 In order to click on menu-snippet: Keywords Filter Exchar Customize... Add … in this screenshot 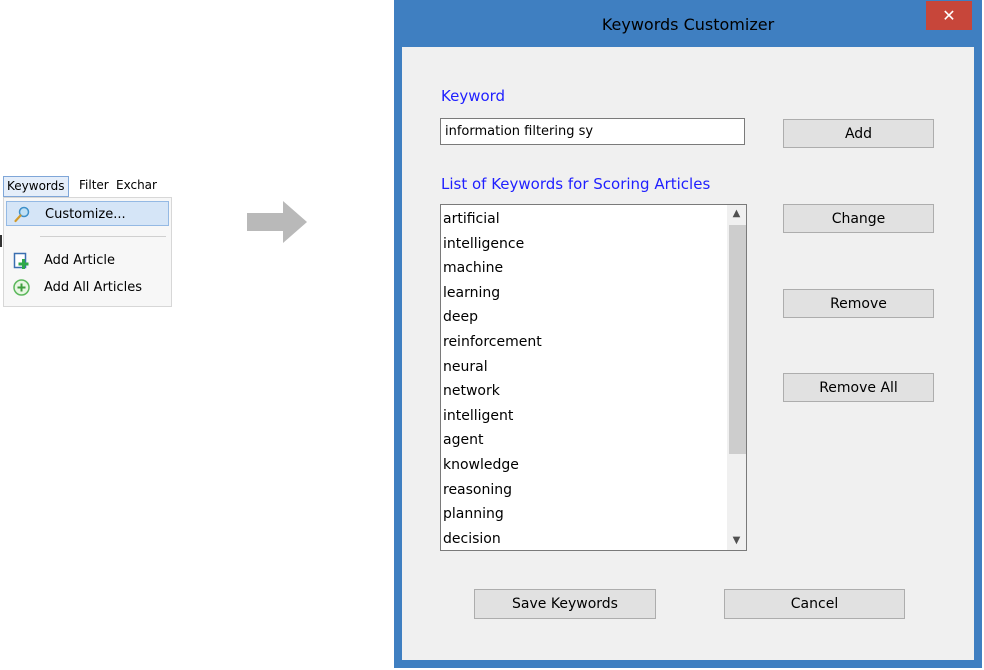, I will do `click(87, 241)`.